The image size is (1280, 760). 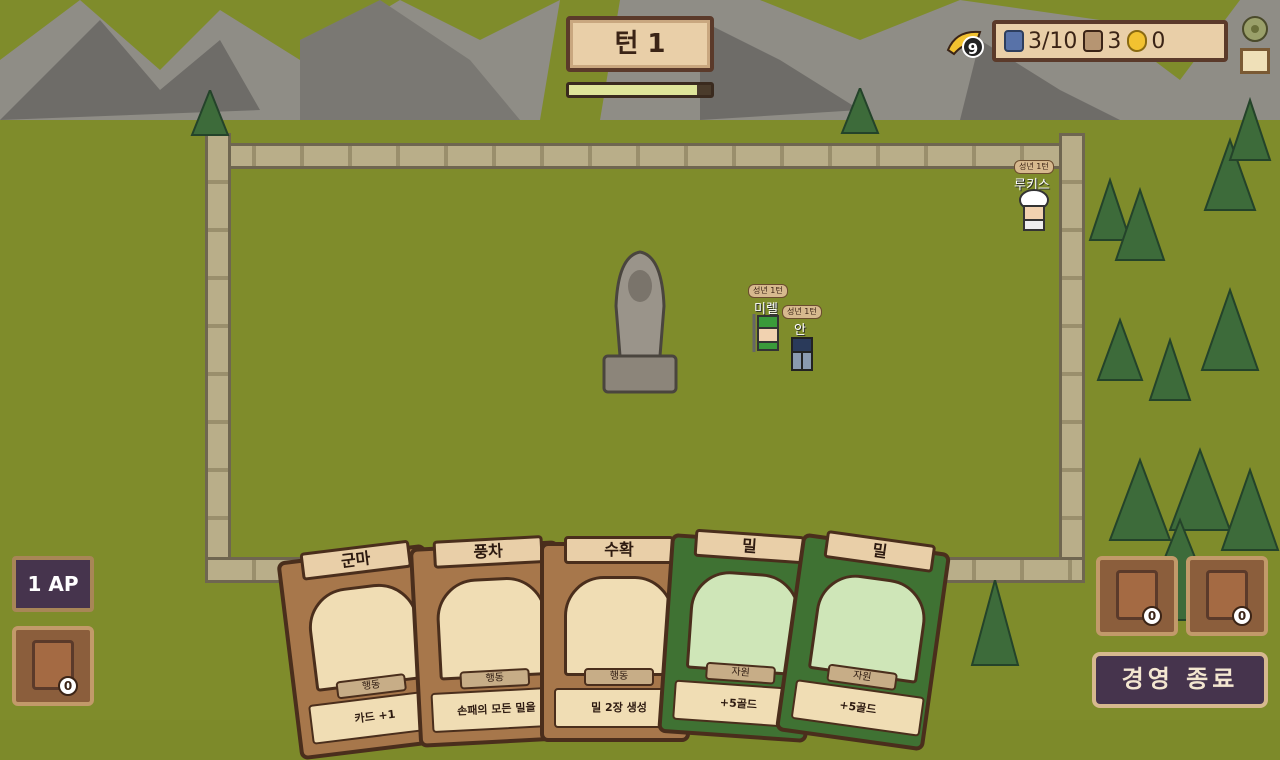 What do you see at coordinates (1137, 596) in the screenshot?
I see `left-pile-button: 0` at bounding box center [1137, 596].